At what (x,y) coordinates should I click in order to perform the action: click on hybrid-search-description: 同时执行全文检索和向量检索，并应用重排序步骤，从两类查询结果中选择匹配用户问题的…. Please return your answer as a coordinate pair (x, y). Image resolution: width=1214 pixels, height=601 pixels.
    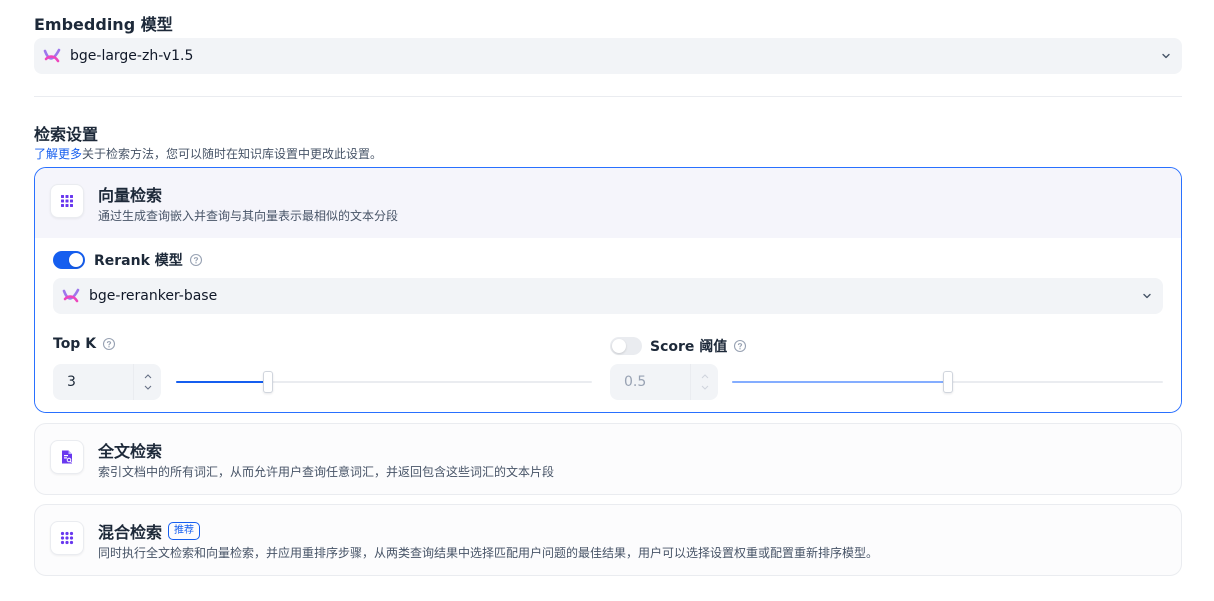
    Looking at the image, I should click on (488, 553).